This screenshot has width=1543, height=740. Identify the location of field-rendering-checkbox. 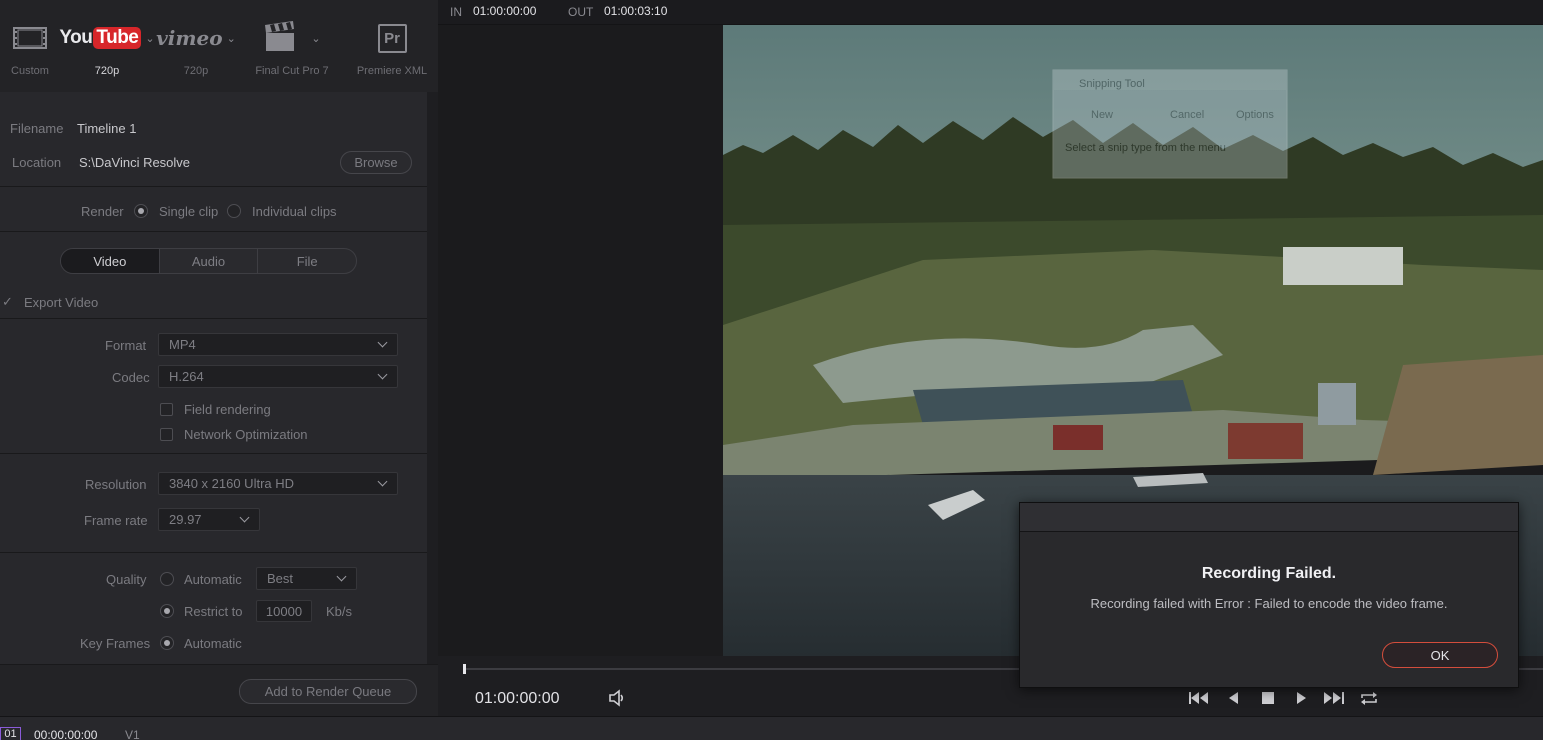
(166, 409).